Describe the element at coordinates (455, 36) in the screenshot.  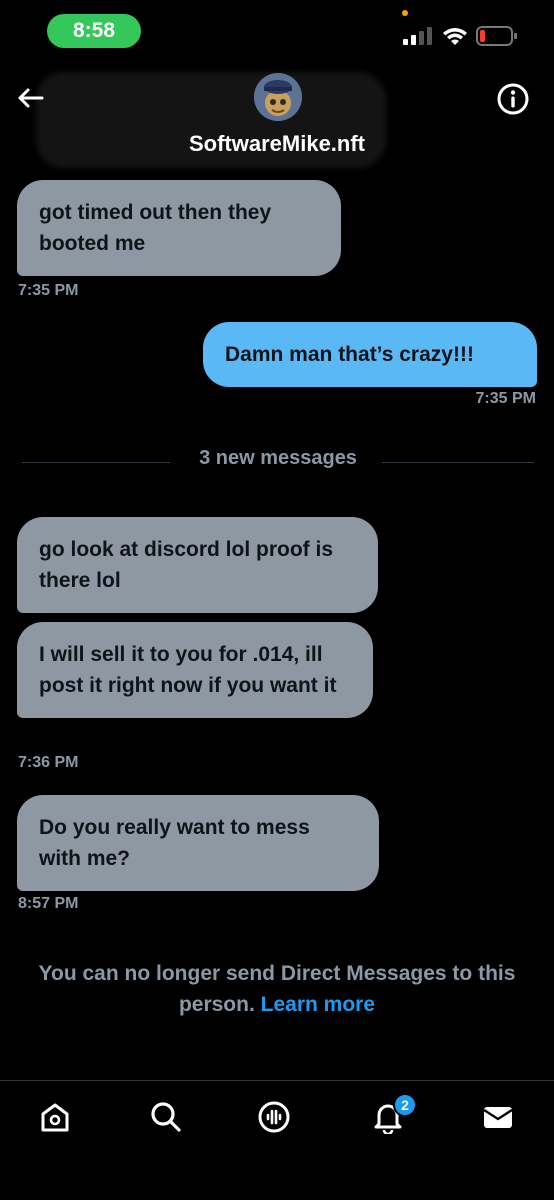
I see `wifi-icon` at that location.